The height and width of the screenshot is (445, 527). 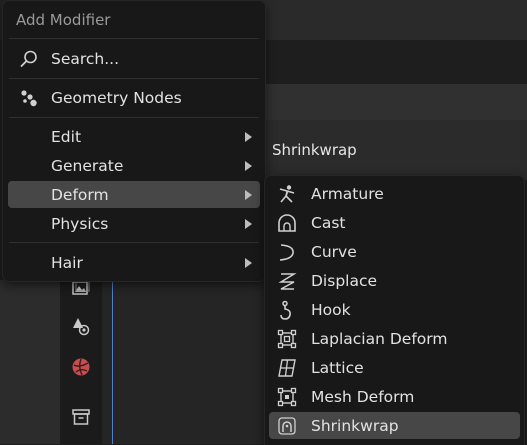 What do you see at coordinates (394, 193) in the screenshot?
I see `submenu-item-armature: Armature` at bounding box center [394, 193].